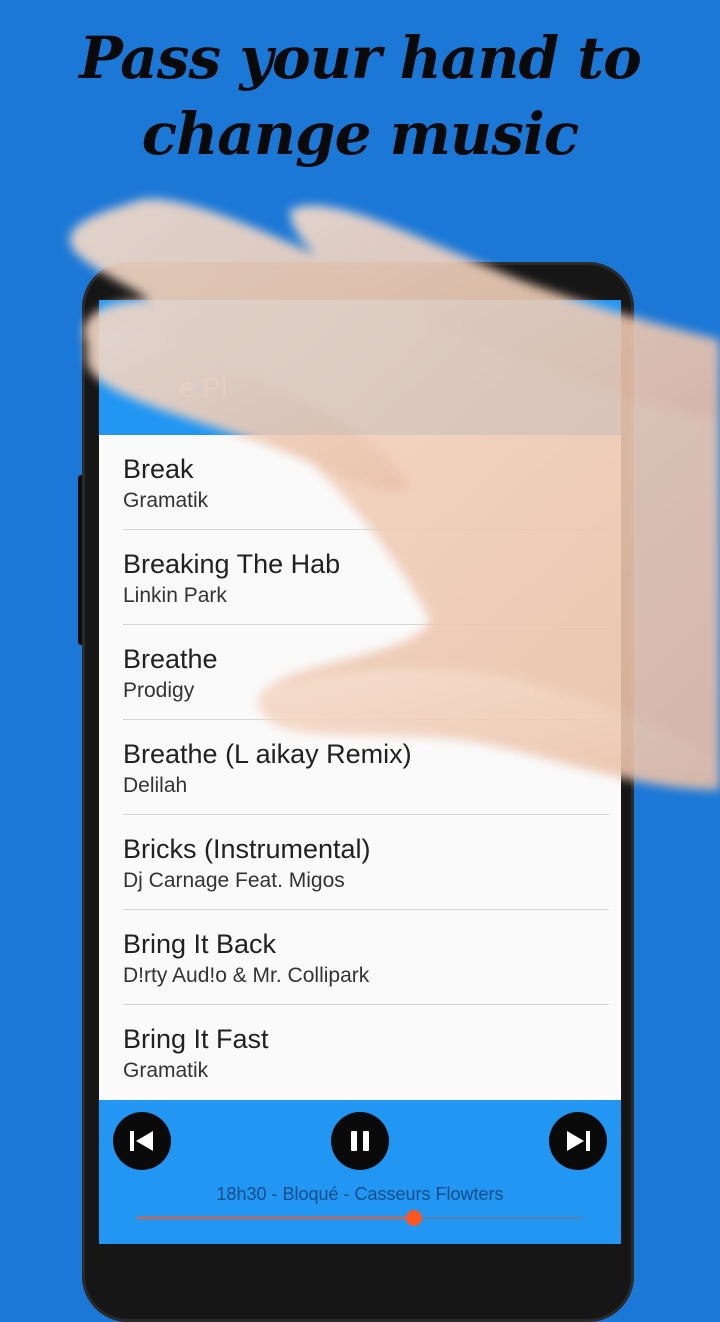 The width and height of the screenshot is (720, 1322). What do you see at coordinates (159, 690) in the screenshot?
I see `song-artist: Prodigy` at bounding box center [159, 690].